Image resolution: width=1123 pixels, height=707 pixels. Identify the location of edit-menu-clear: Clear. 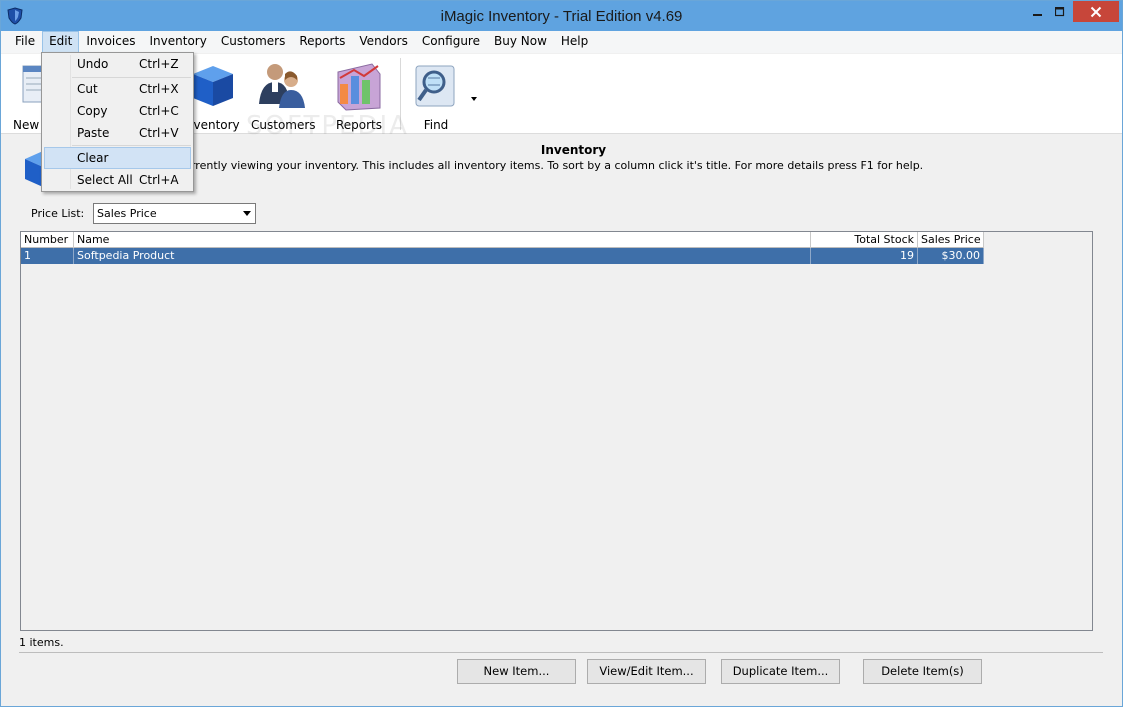
(117, 158).